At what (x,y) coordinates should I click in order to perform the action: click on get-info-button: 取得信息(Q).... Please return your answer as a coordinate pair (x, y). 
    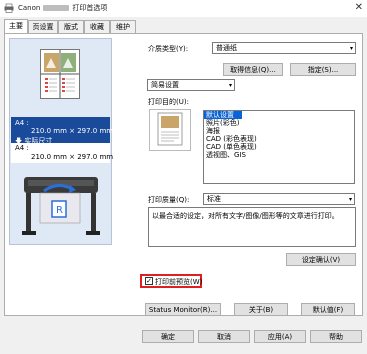
    Looking at the image, I should click on (253, 69).